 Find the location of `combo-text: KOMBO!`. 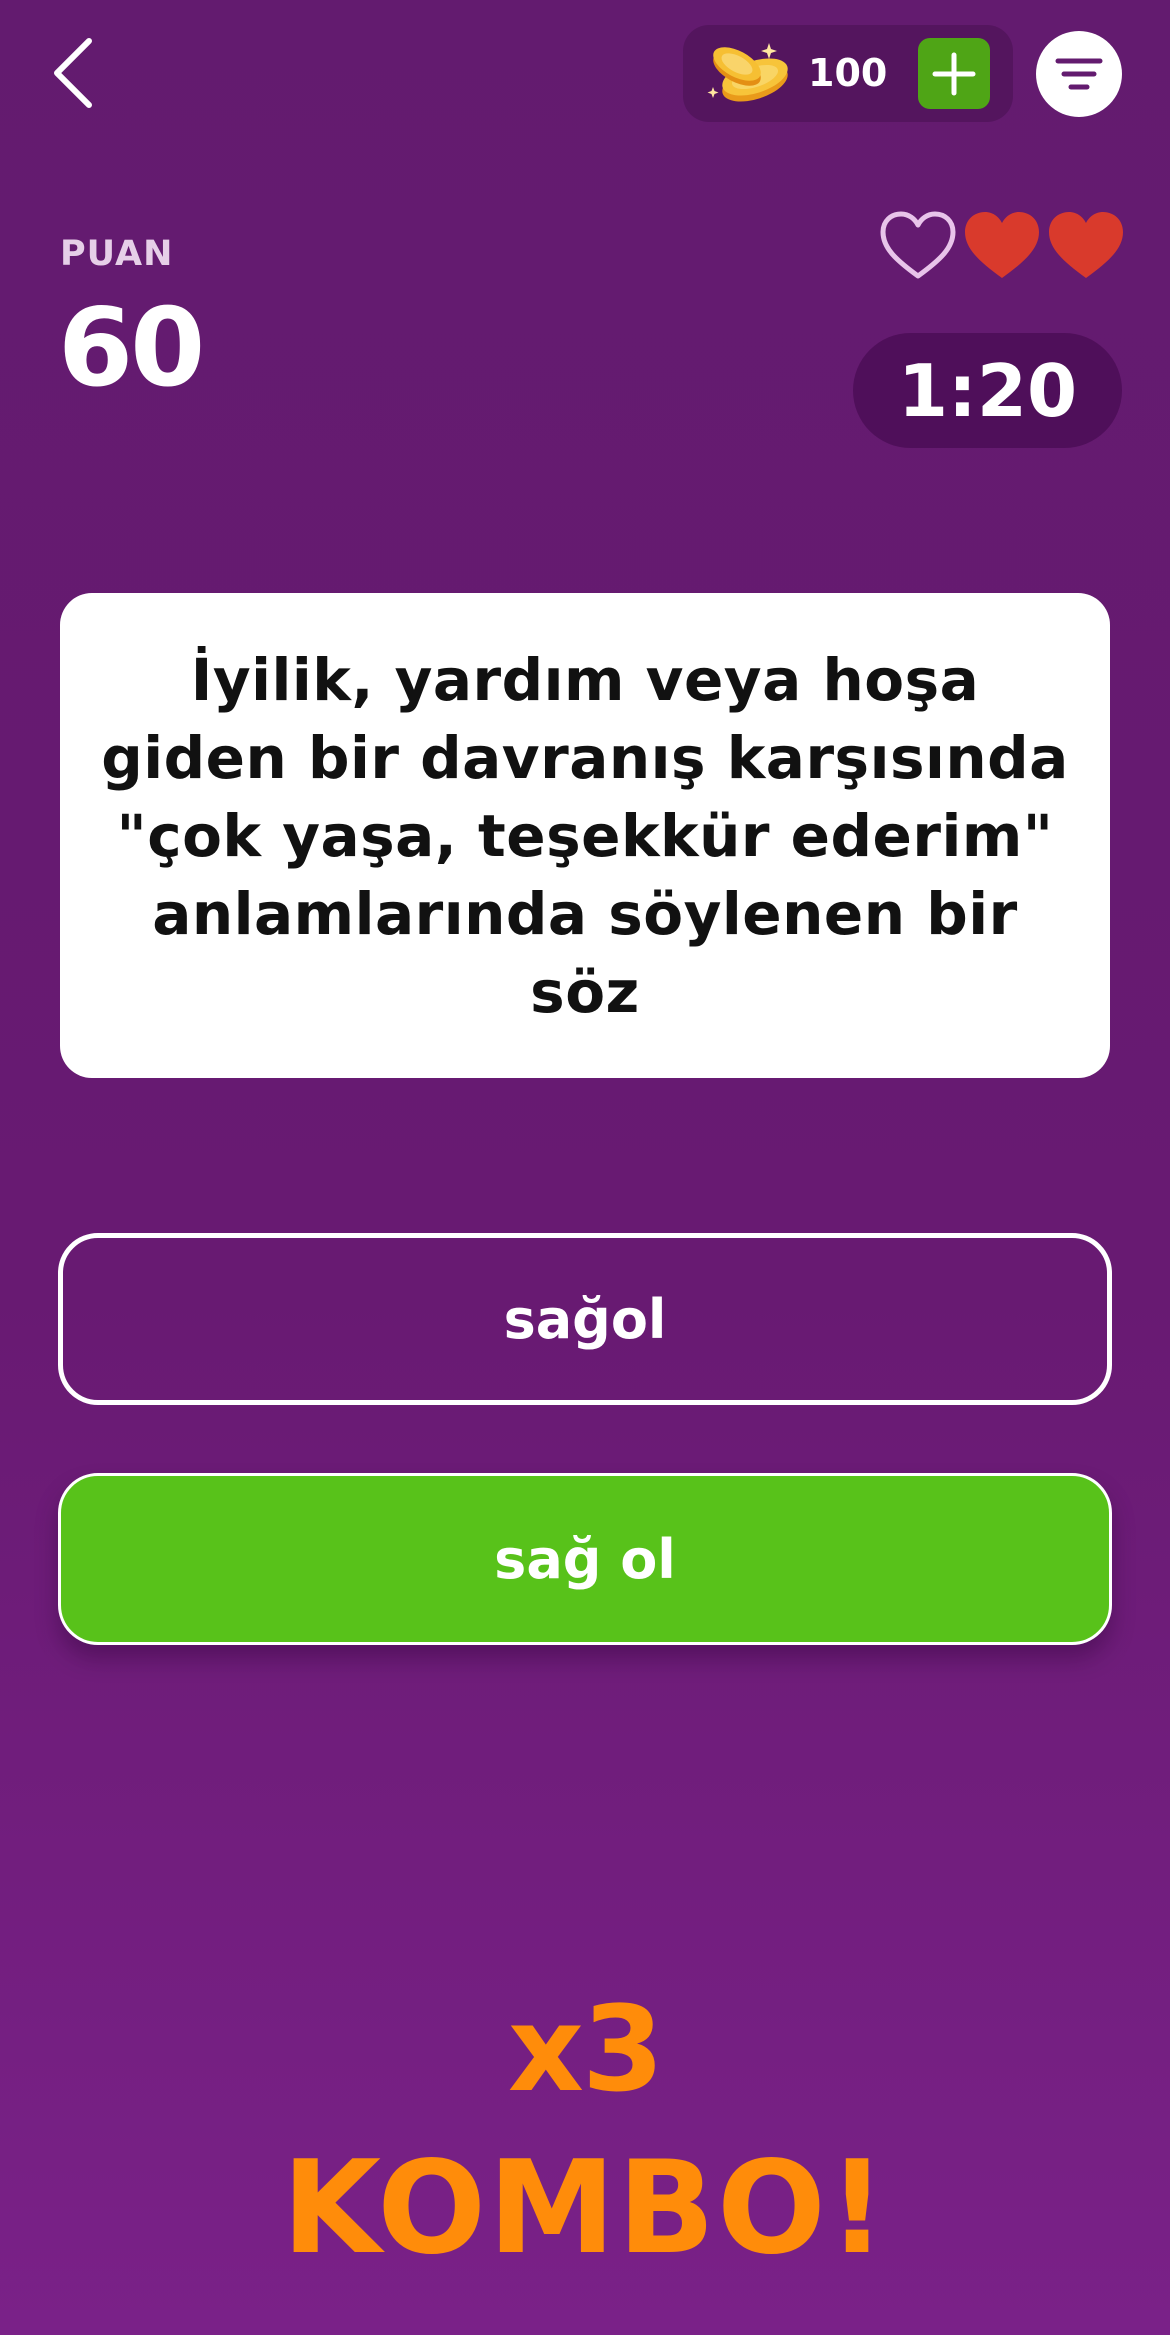

combo-text: KOMBO! is located at coordinates (585, 2208).